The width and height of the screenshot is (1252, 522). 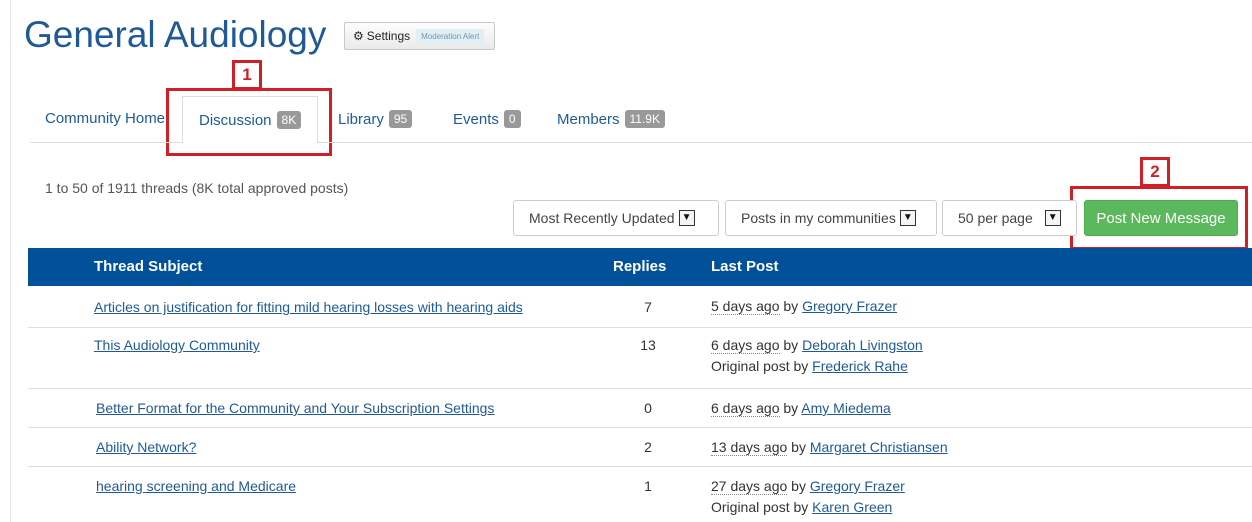 What do you see at coordinates (247, 75) in the screenshot?
I see `annotation-label-1: 1` at bounding box center [247, 75].